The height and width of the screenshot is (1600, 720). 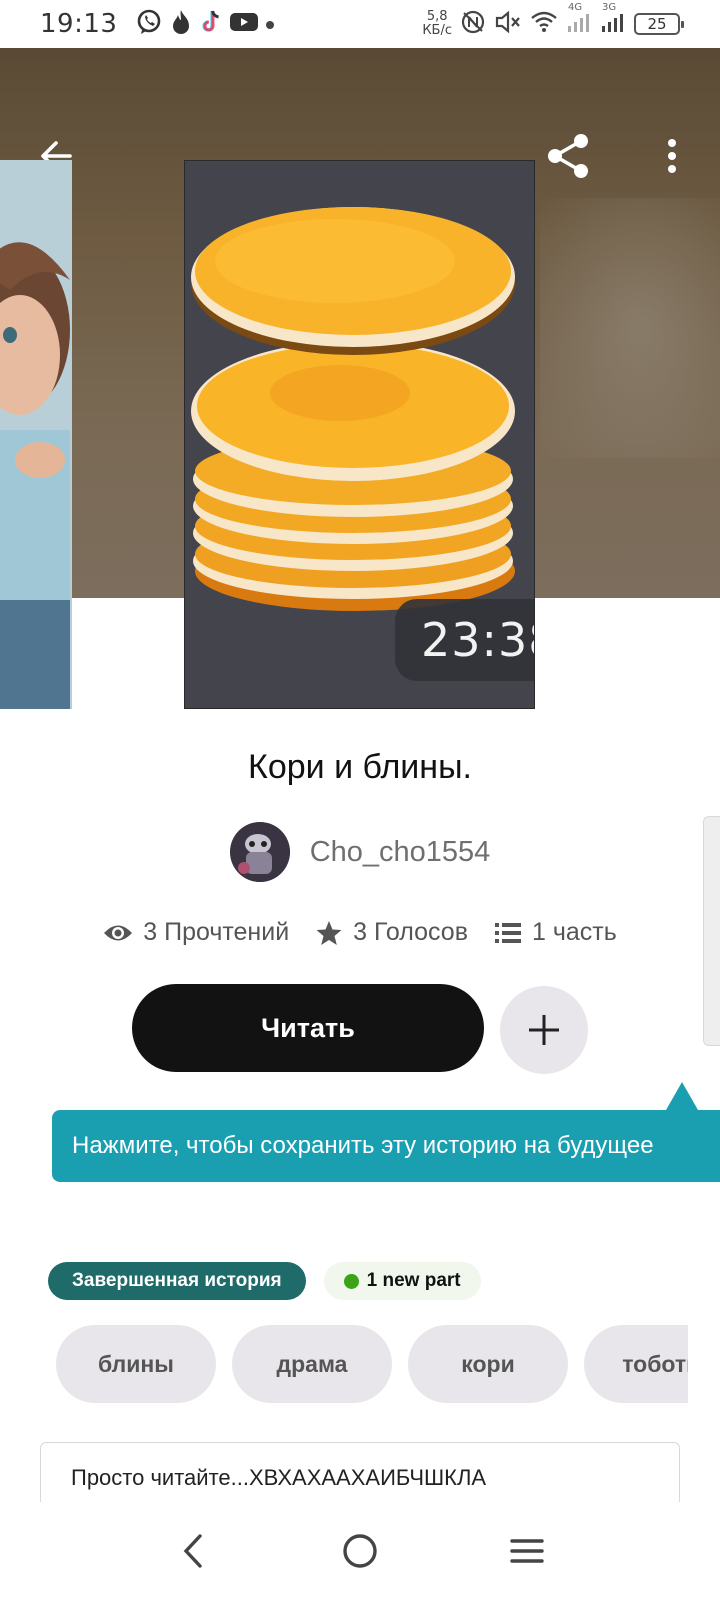 What do you see at coordinates (329, 932) in the screenshot?
I see `star-icon` at bounding box center [329, 932].